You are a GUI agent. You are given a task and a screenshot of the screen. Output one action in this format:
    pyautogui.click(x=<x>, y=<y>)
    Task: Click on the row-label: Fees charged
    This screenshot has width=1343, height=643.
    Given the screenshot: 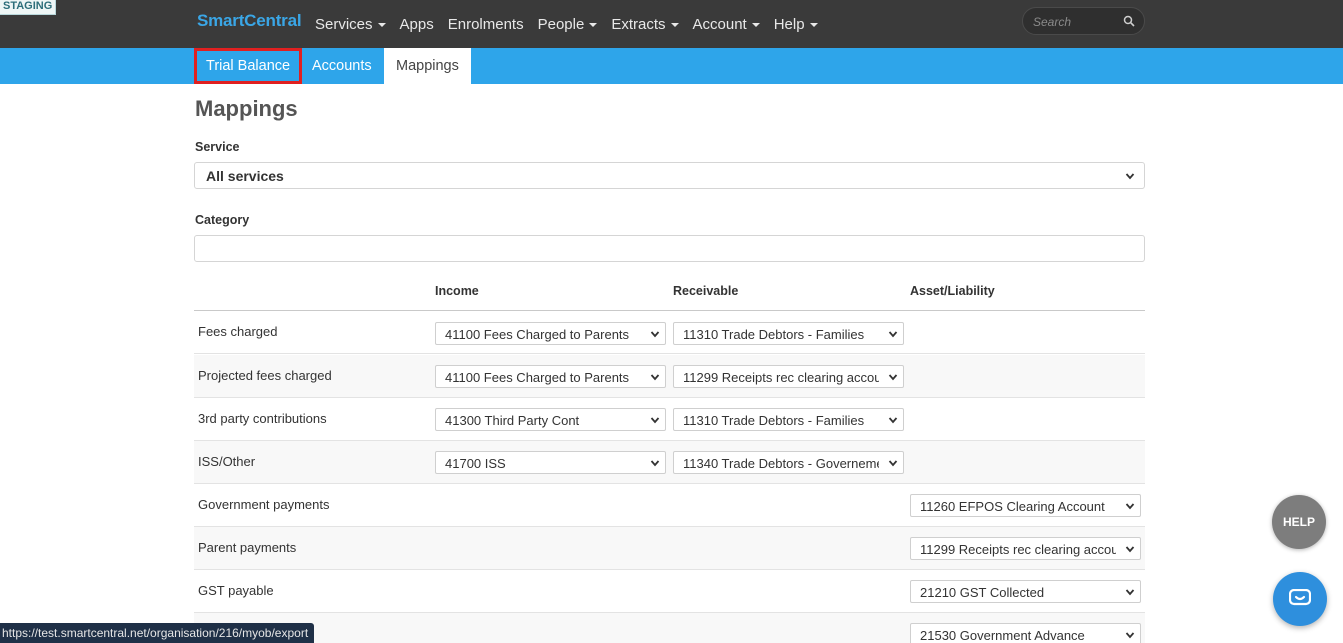 What is the action you would take?
    pyautogui.click(x=238, y=331)
    